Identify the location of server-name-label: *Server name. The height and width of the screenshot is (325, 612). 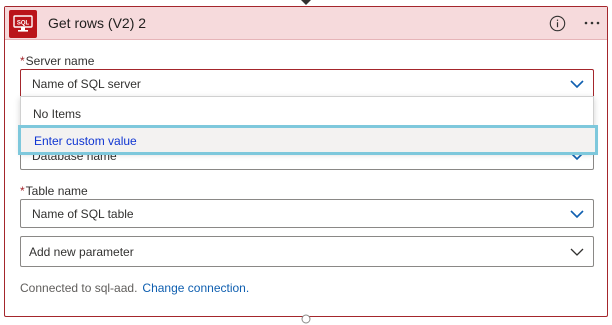
(57, 61).